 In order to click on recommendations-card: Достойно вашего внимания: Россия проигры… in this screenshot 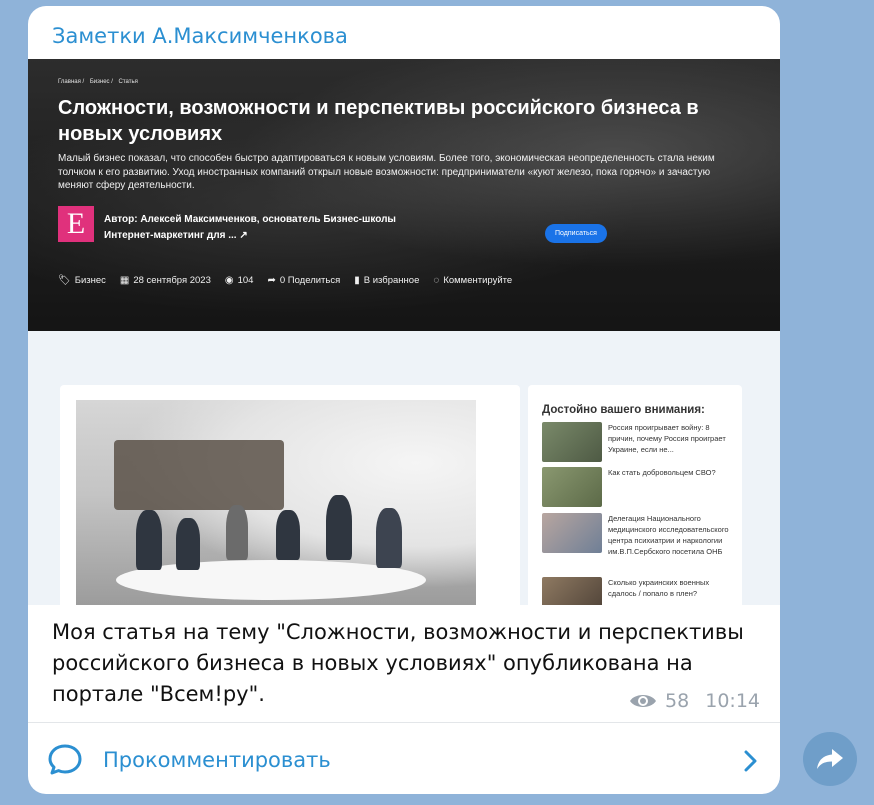, I will do `click(635, 495)`.